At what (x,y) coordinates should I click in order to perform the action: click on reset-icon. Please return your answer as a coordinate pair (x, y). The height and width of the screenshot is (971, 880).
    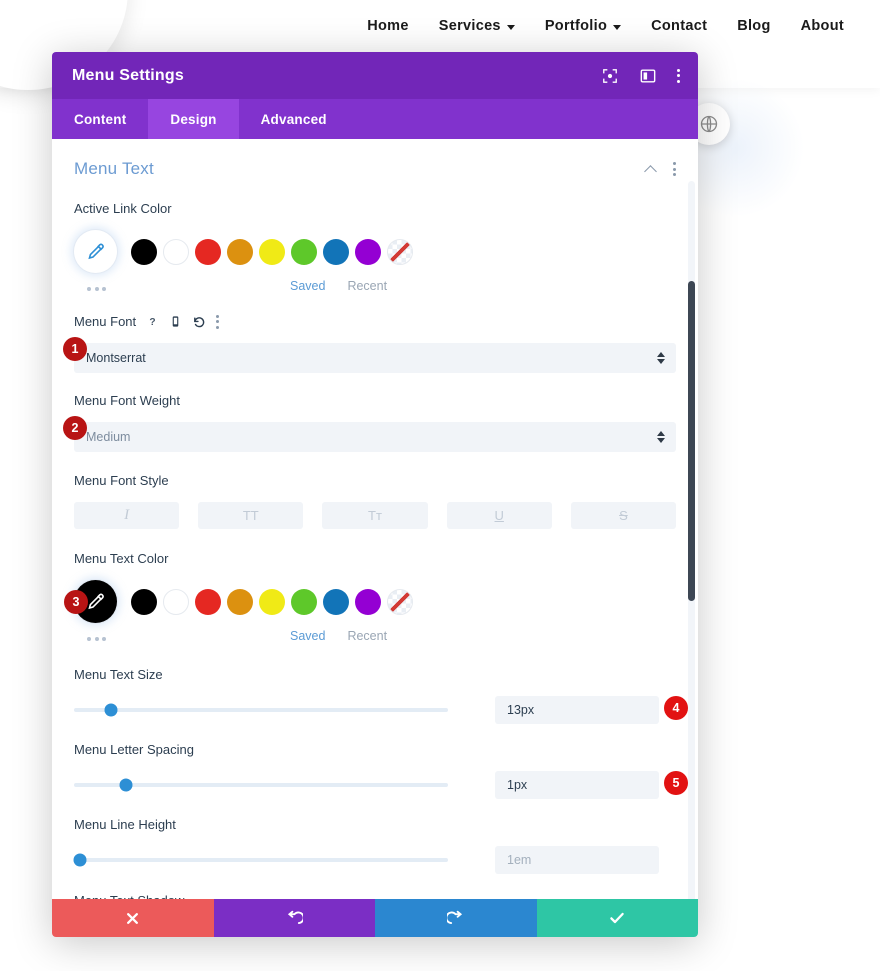
    Looking at the image, I should click on (199, 322).